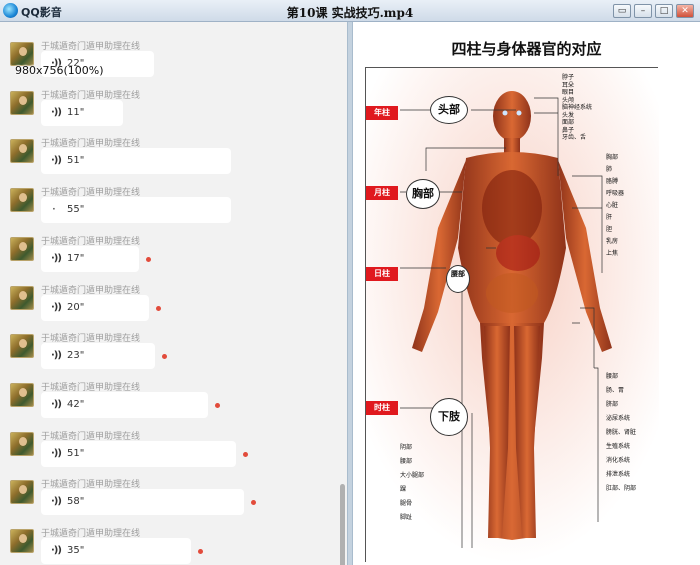 This screenshot has width=700, height=565. I want to click on voice-duration: 58", so click(76, 502).